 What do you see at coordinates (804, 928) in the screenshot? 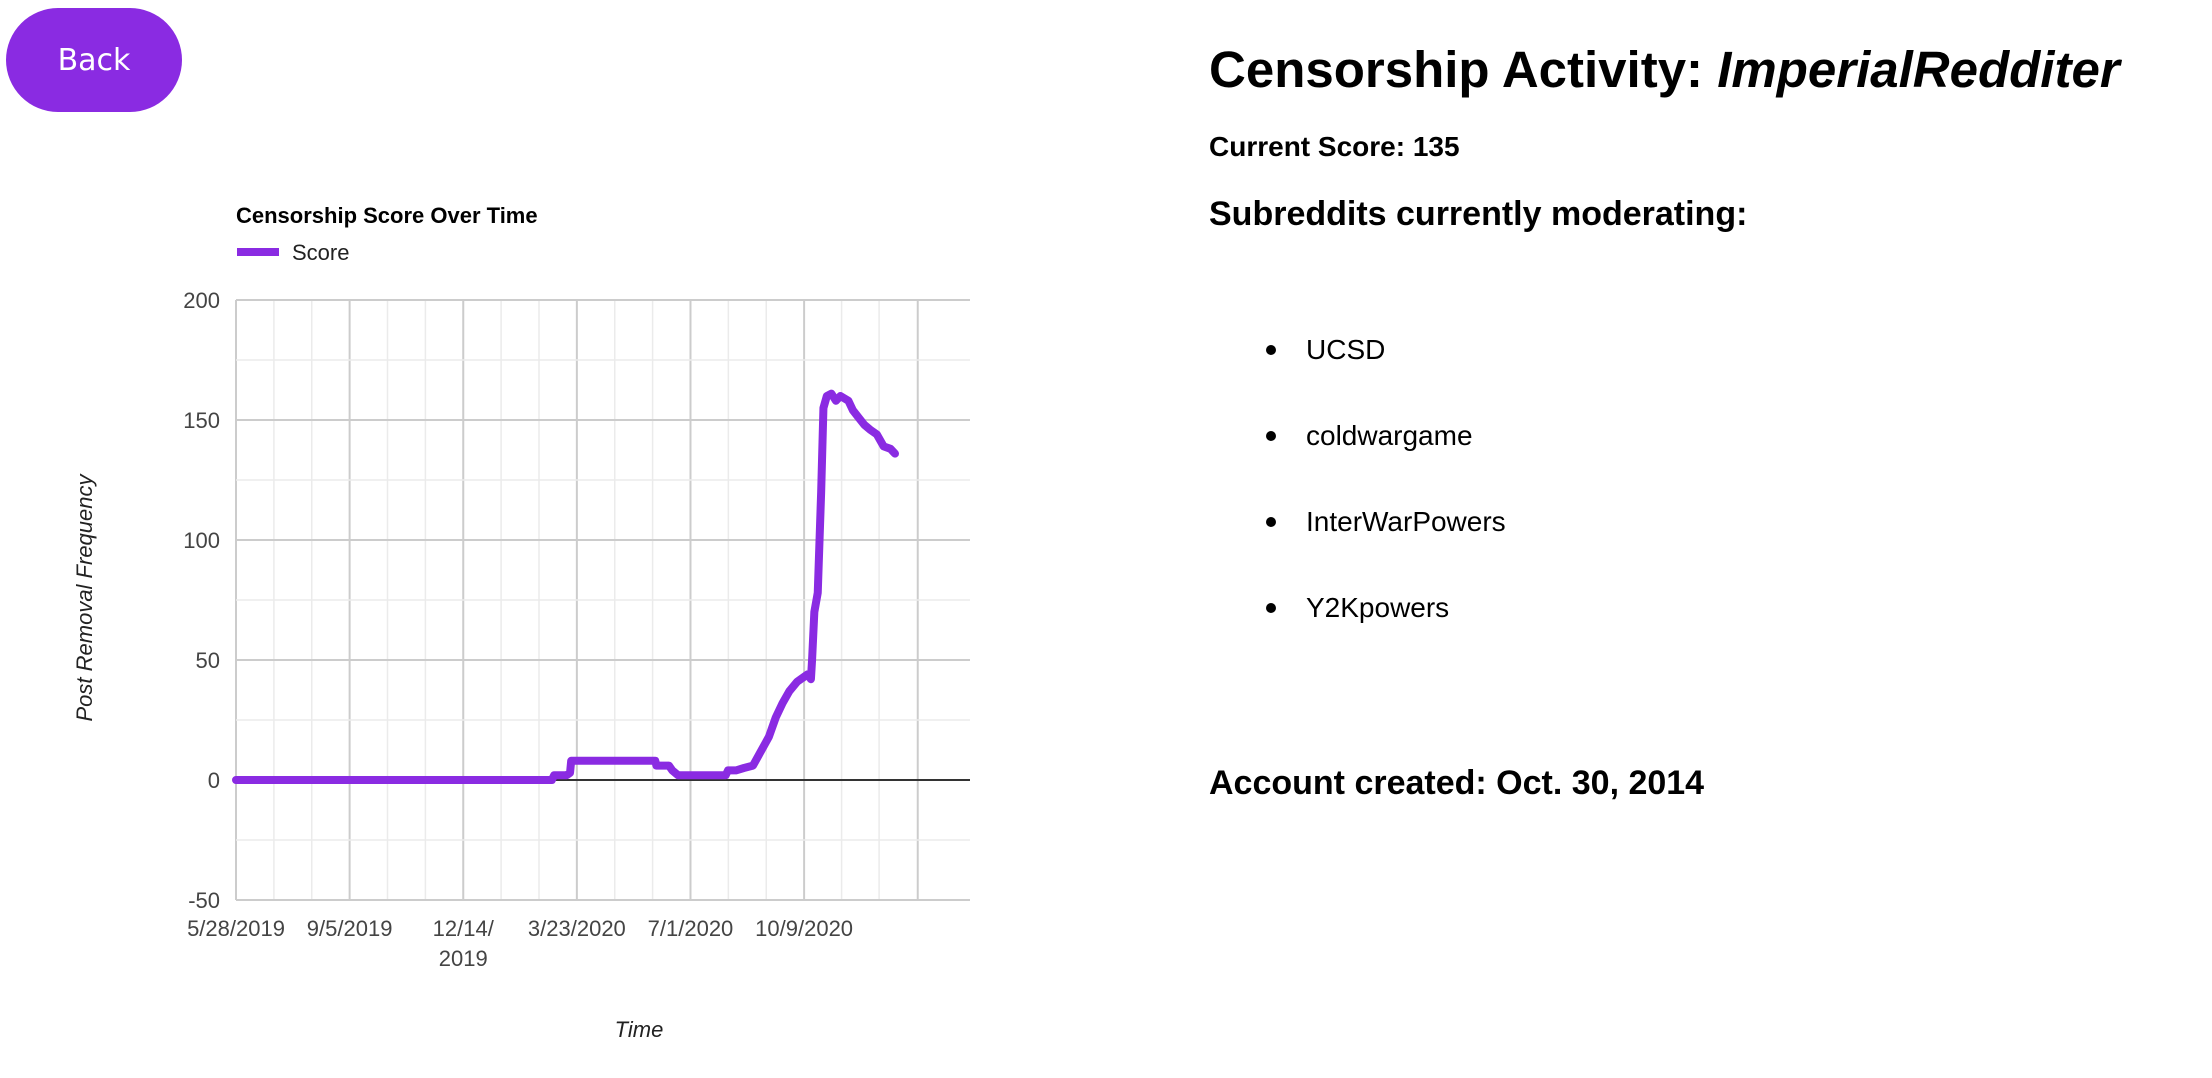
I see `x-tick-label: 10/9/2020` at bounding box center [804, 928].